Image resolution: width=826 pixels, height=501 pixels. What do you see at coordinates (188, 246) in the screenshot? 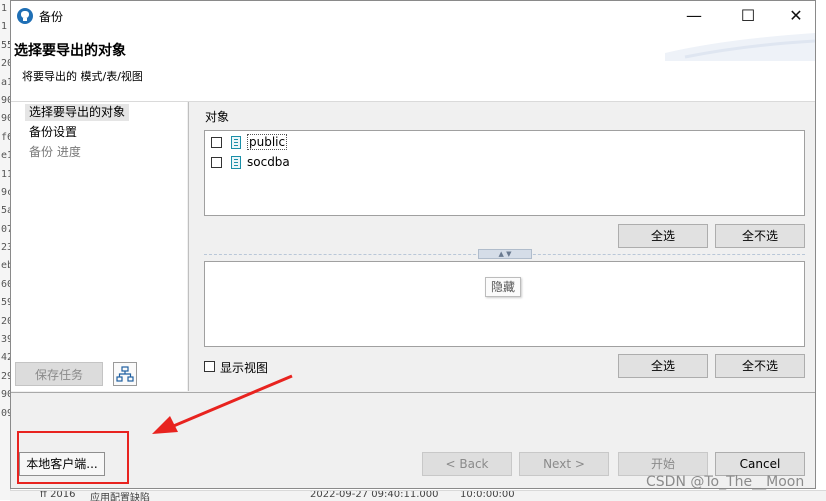
I see `panel-divider` at bounding box center [188, 246].